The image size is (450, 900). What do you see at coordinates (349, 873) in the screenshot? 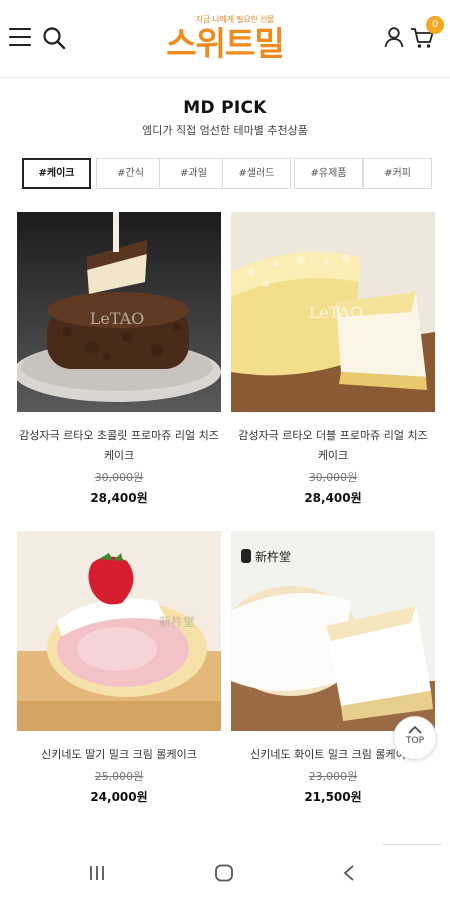
I see `back-icon` at bounding box center [349, 873].